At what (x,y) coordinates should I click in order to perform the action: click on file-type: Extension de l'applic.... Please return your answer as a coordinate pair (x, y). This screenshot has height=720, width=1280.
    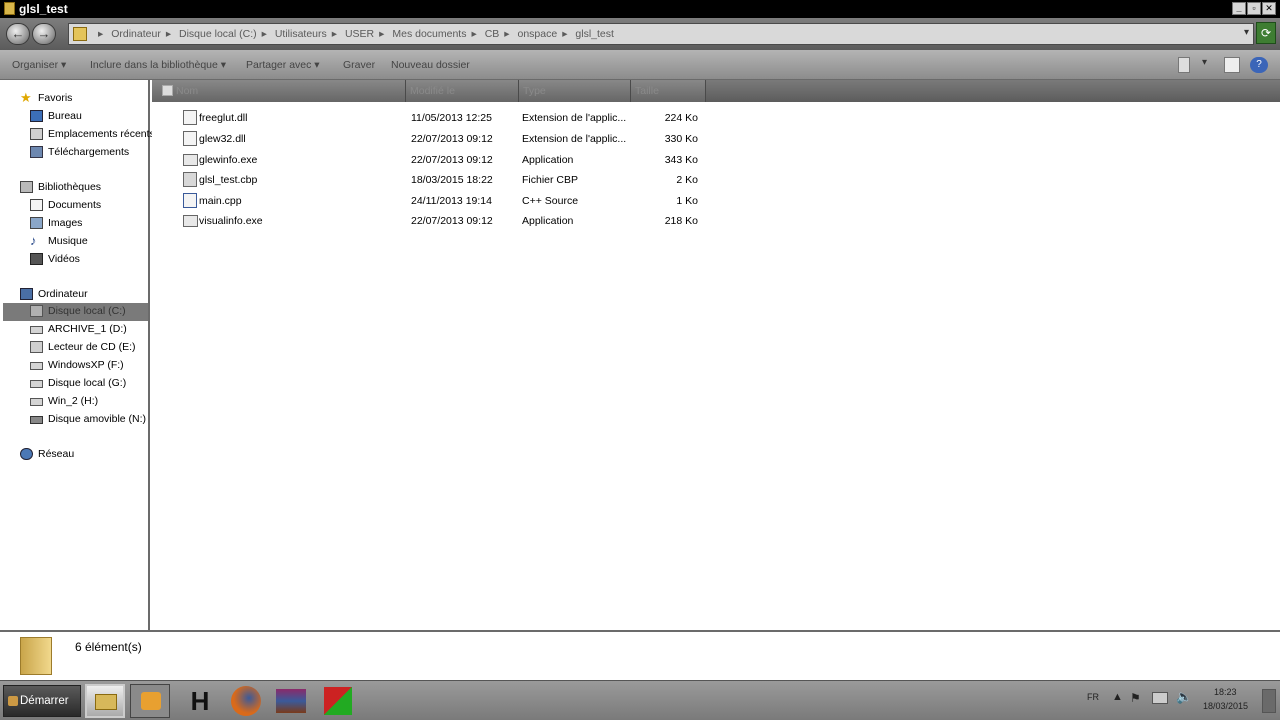
    Looking at the image, I should click on (574, 118).